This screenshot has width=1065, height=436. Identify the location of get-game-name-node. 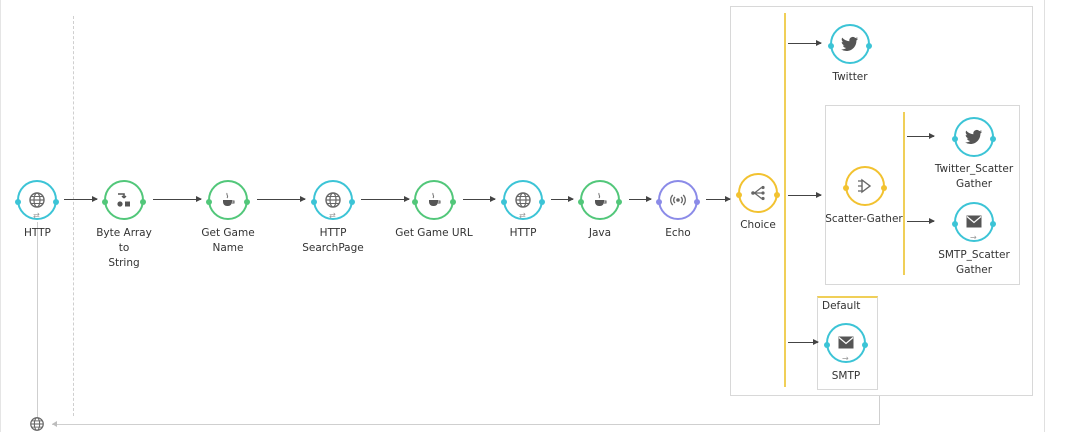
(228, 200).